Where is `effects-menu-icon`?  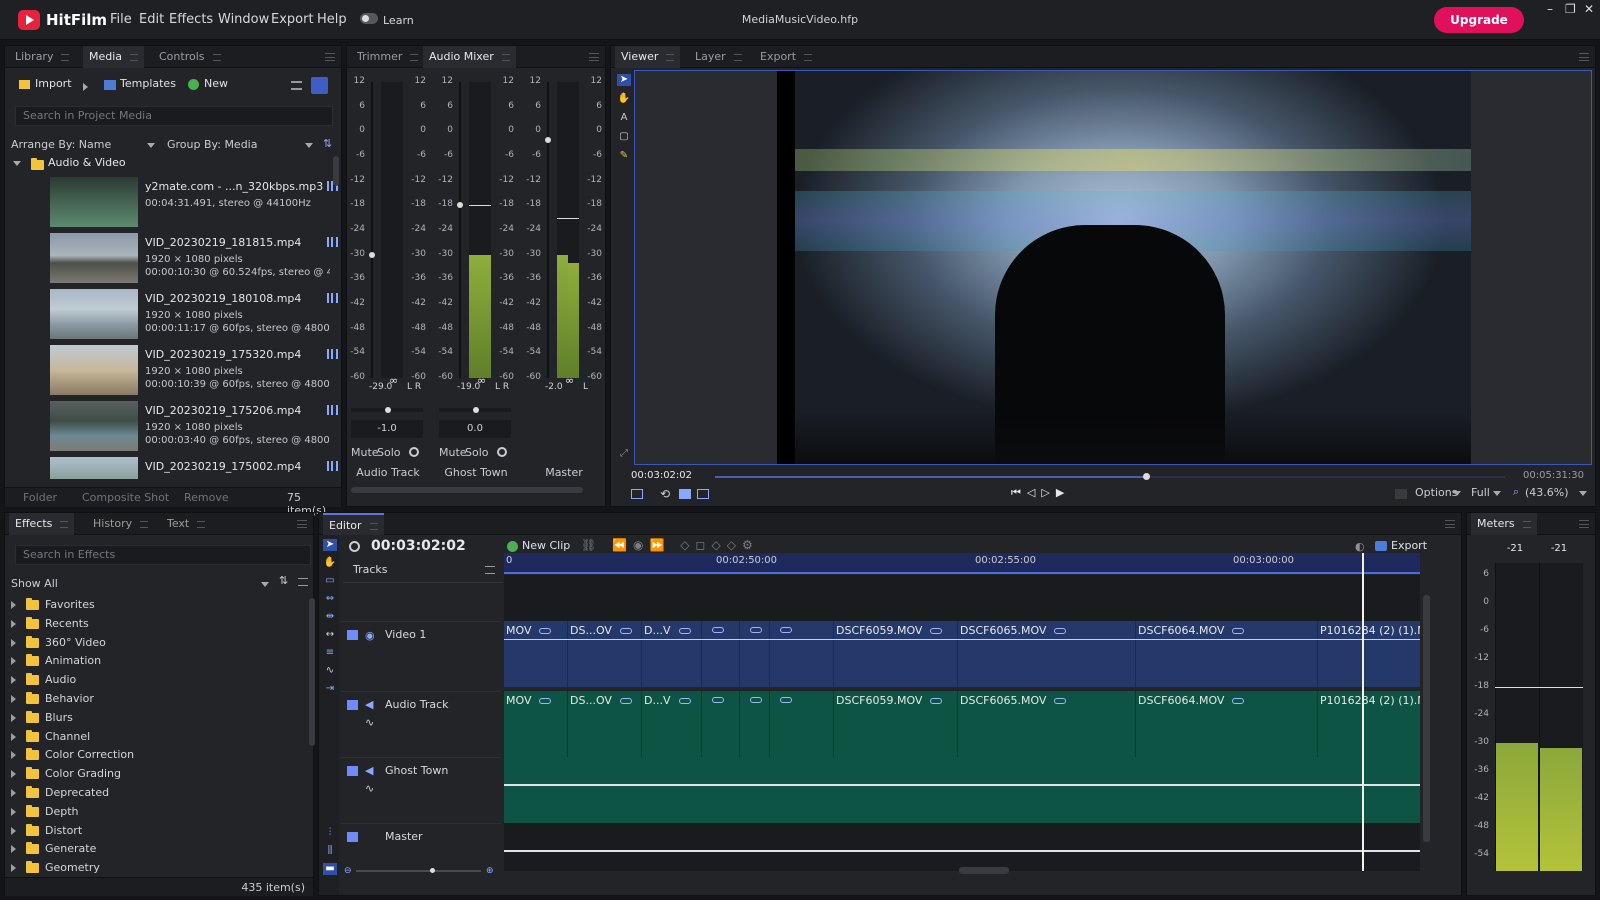
effects-menu-icon is located at coordinates (303, 582).